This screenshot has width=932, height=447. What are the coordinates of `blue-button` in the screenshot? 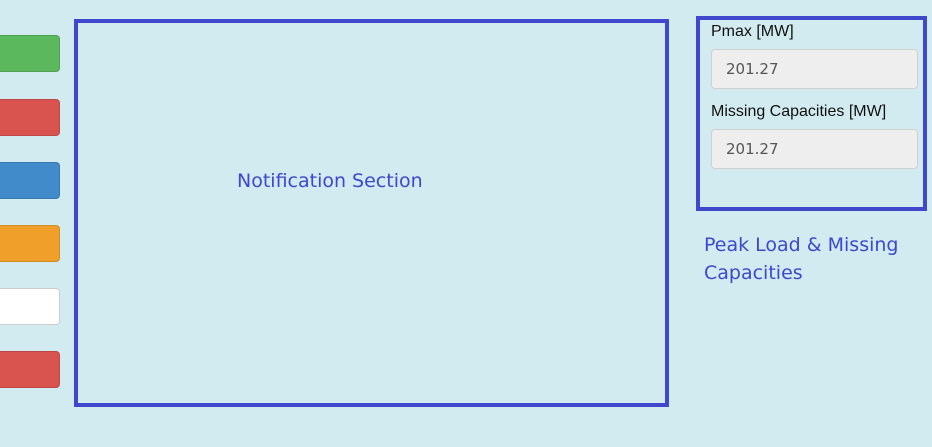 It's located at (30, 180).